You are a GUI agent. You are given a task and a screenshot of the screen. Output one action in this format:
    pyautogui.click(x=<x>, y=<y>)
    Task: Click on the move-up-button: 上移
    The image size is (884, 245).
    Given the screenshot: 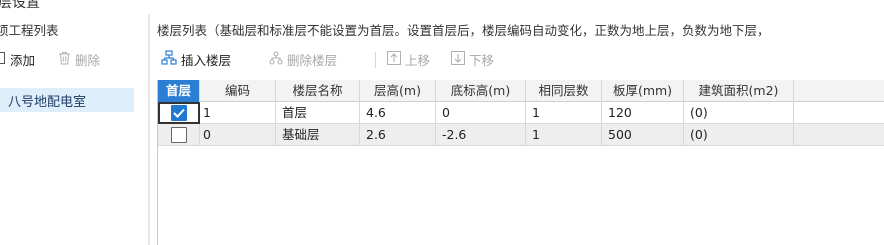 What is the action you would take?
    pyautogui.click(x=408, y=59)
    